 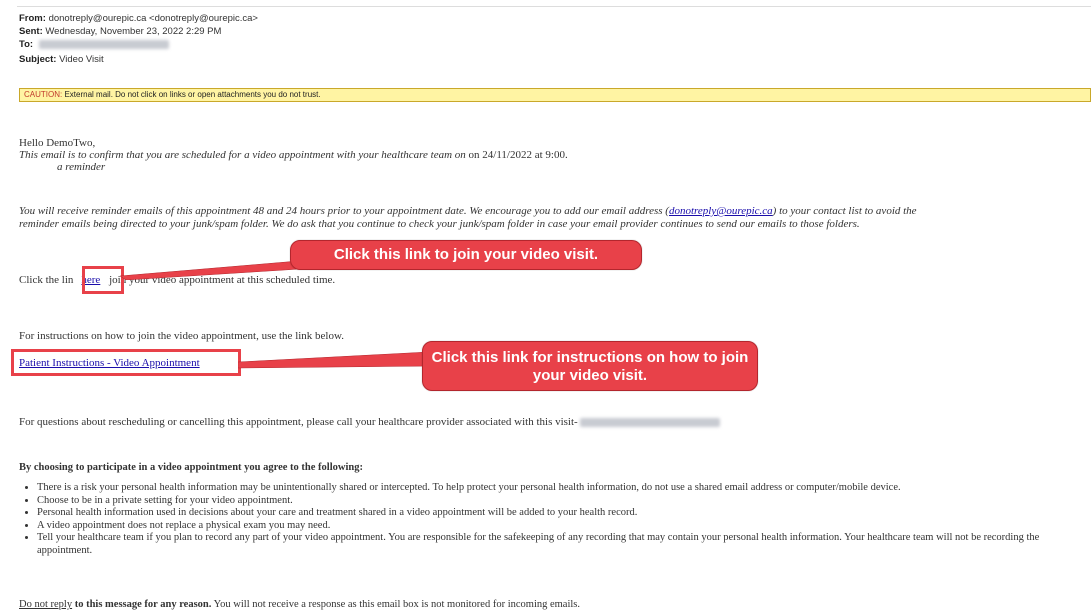 What do you see at coordinates (142, 604) in the screenshot?
I see `do-not-reply-bold: to this message for any reason.` at bounding box center [142, 604].